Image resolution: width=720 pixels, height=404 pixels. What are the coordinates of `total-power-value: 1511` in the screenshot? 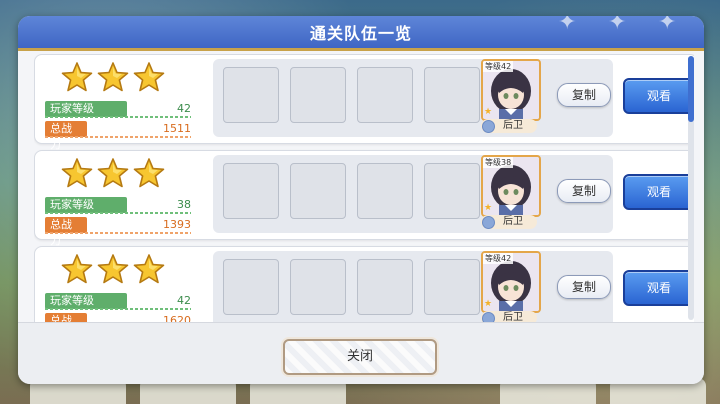 It's located at (177, 128).